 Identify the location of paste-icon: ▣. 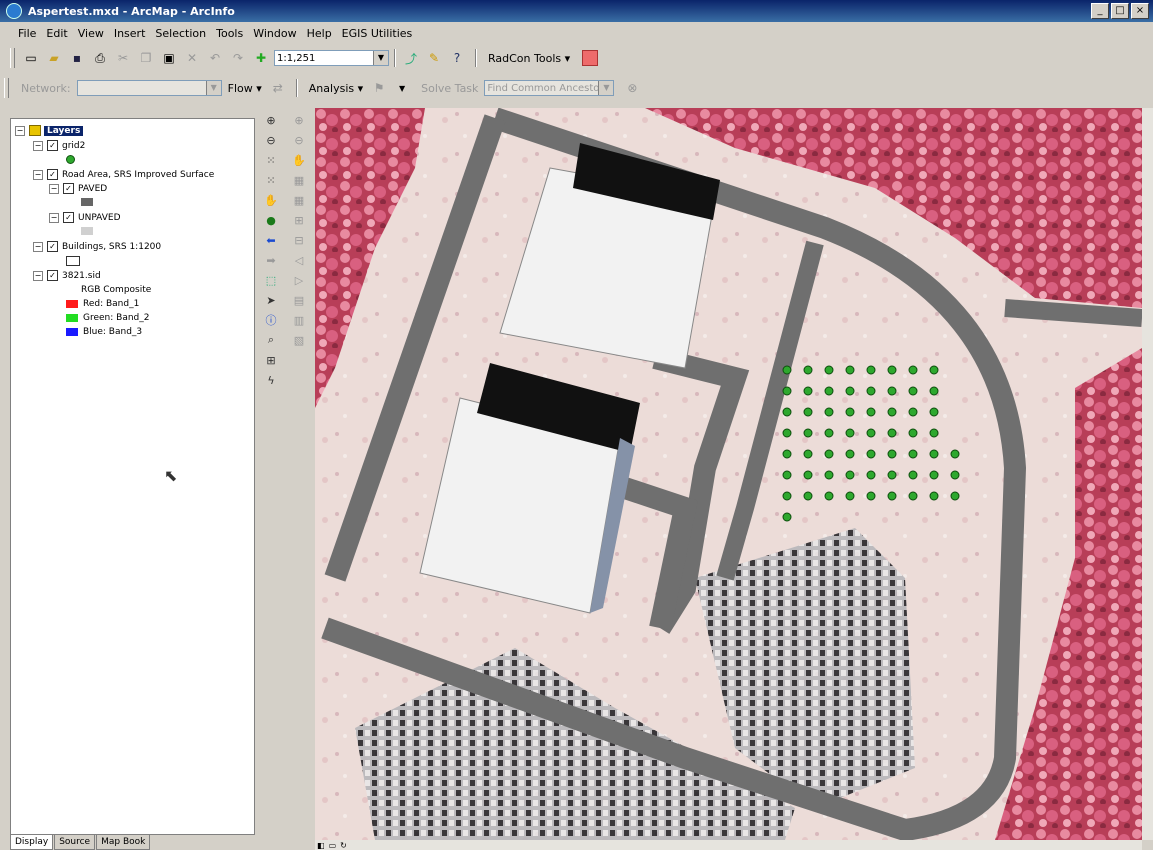
(169, 58).